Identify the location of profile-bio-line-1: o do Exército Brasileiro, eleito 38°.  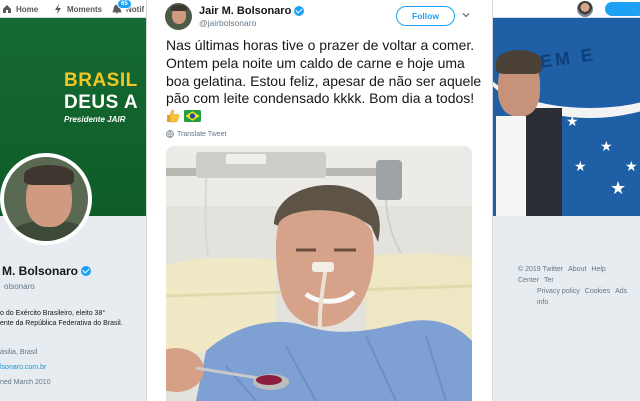
(53, 313).